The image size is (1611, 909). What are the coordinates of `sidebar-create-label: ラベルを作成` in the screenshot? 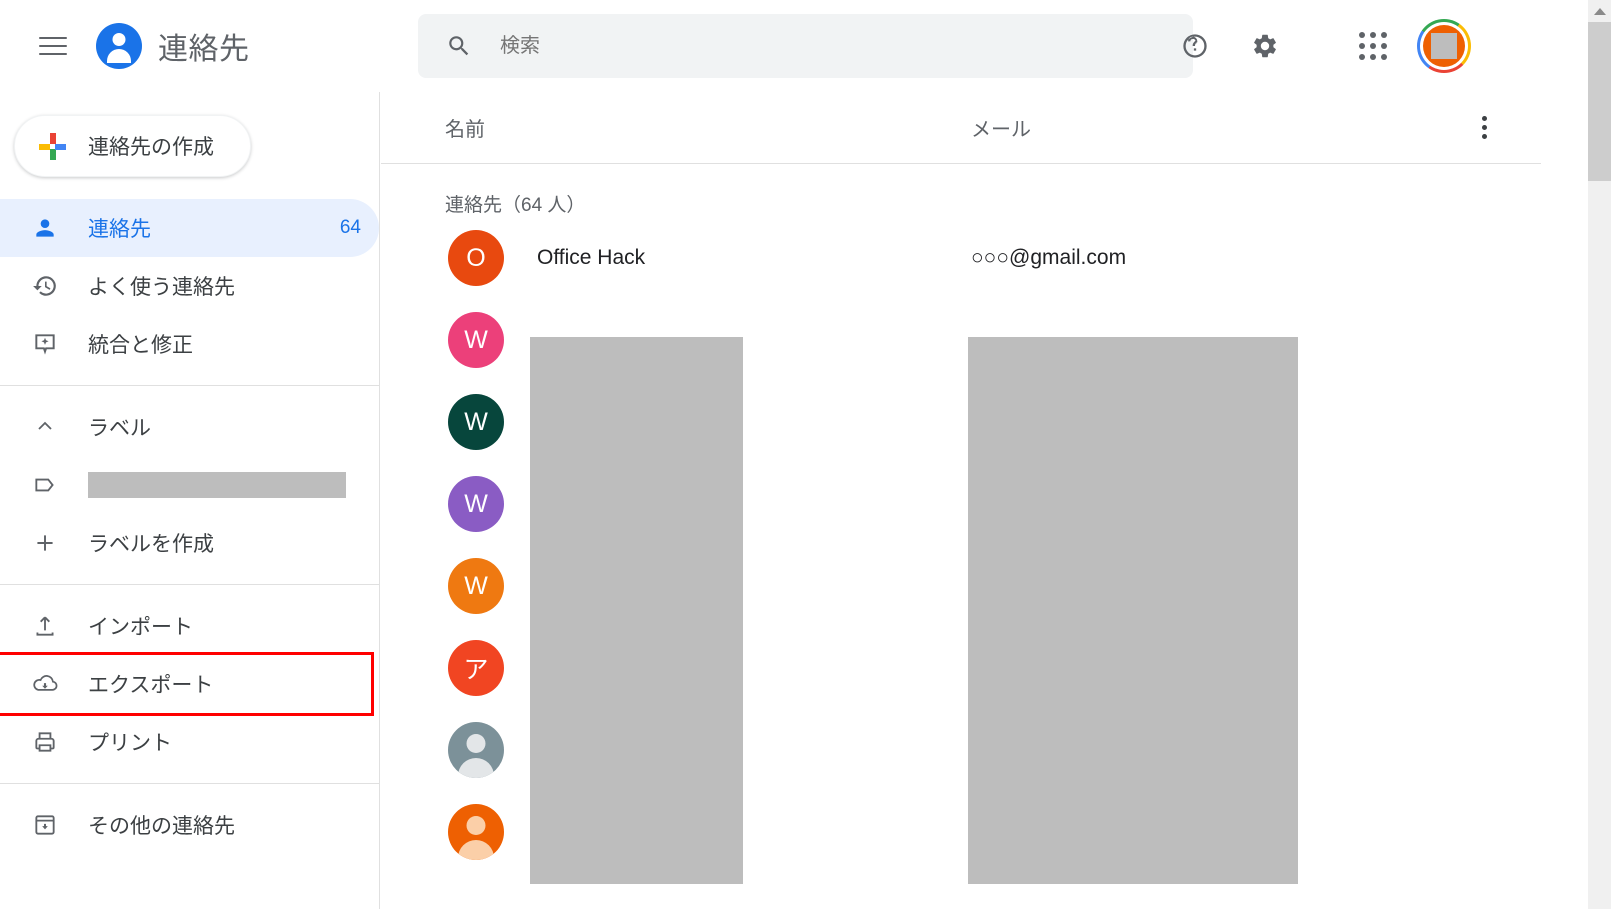 It's located at (189, 543).